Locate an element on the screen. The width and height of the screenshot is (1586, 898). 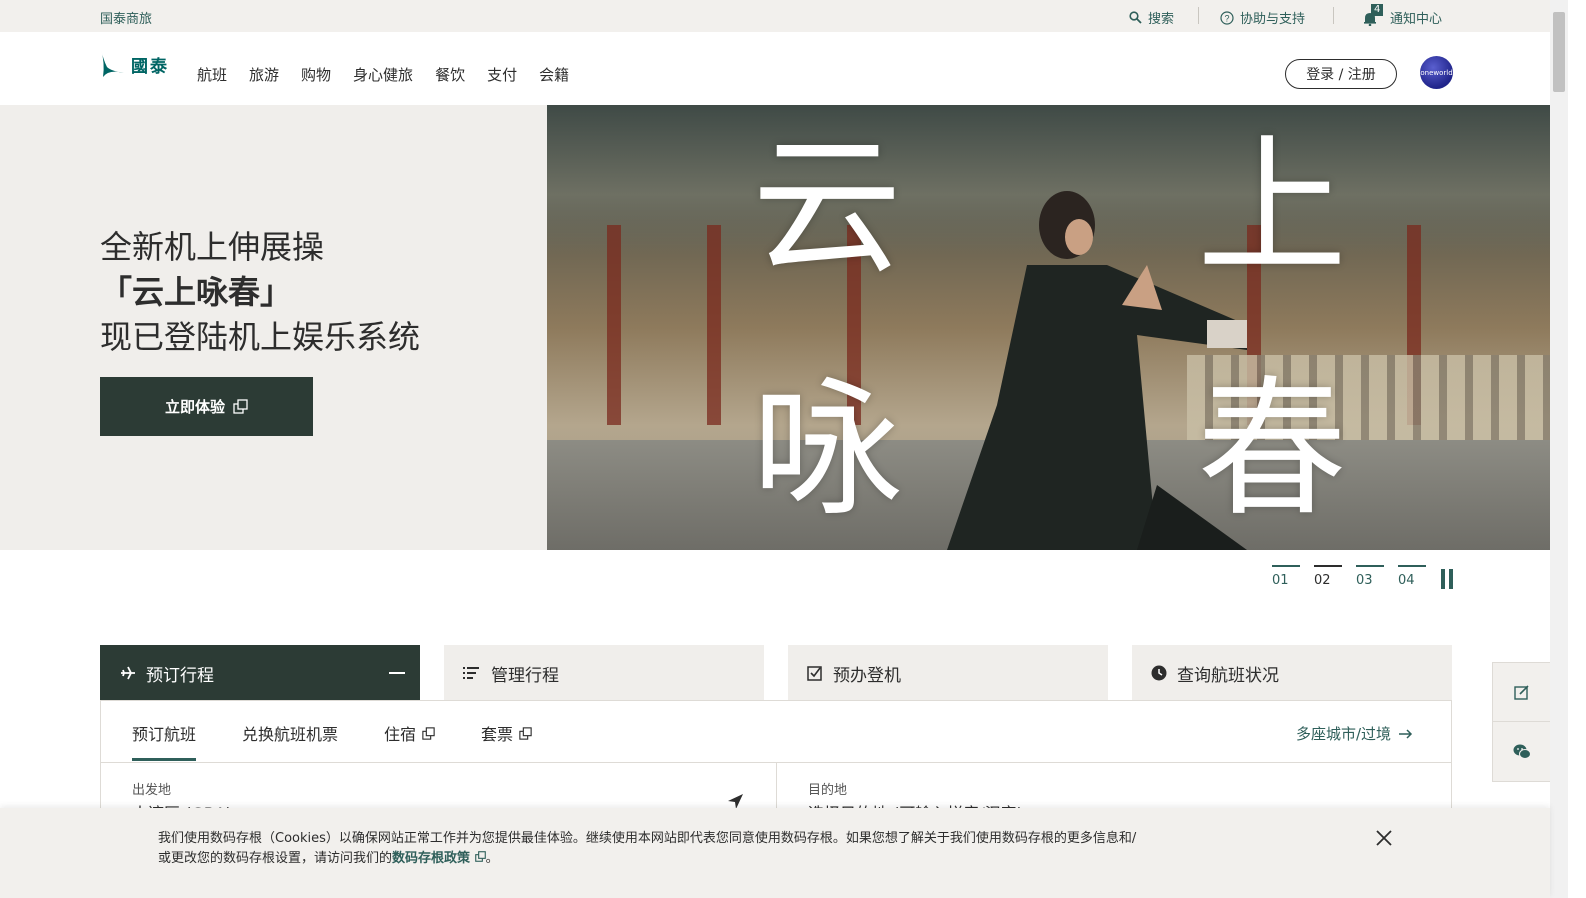
tab-manage-trip-label: 管理行程 is located at coordinates (525, 675).